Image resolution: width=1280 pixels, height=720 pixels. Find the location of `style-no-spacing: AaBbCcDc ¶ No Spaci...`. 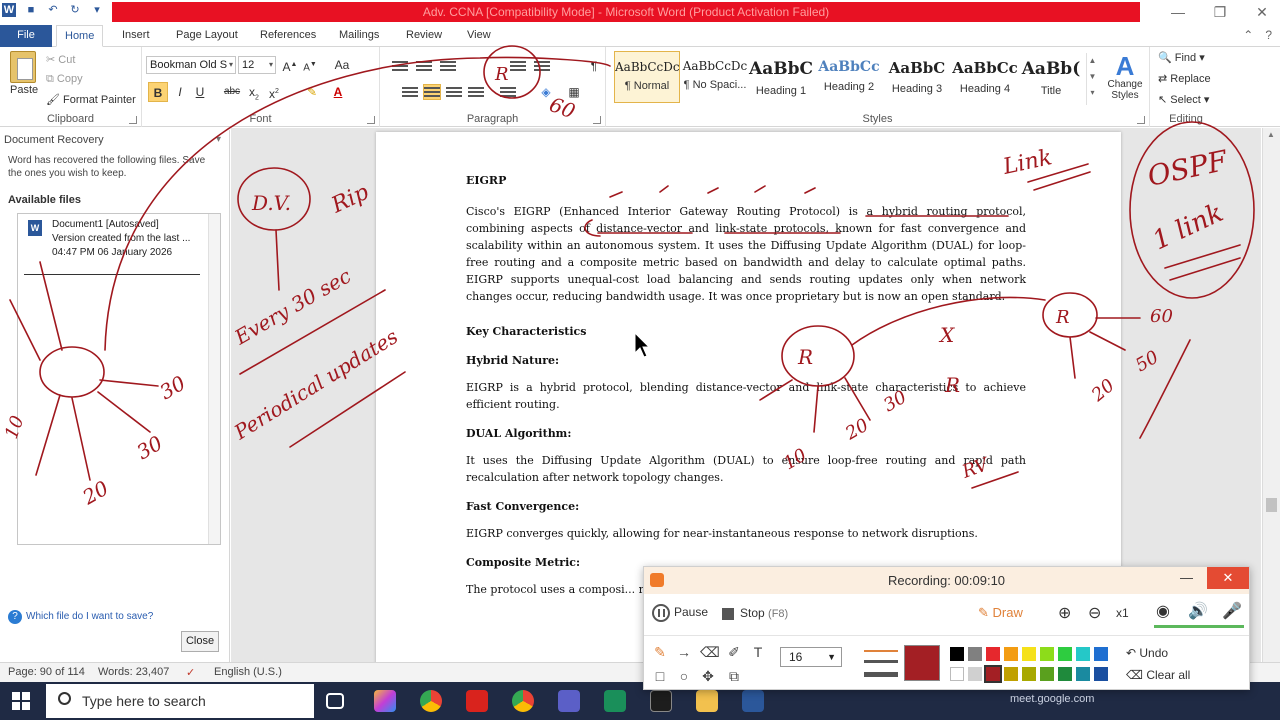

style-no-spacing: AaBbCcDc ¶ No Spaci... is located at coordinates (715, 77).